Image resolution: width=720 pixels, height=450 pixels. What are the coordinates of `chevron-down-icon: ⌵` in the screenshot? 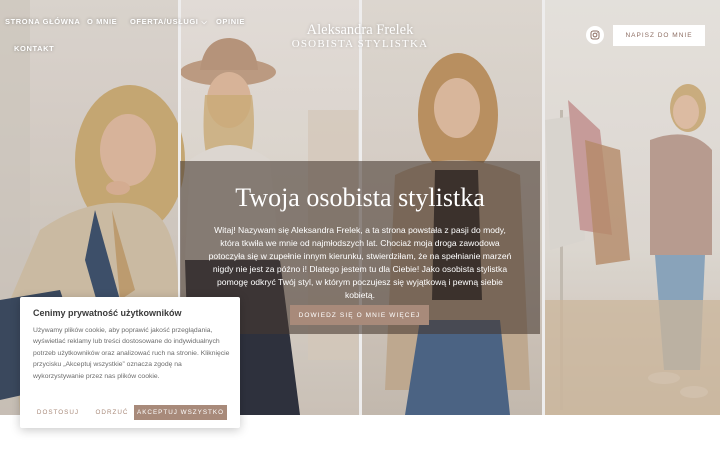 It's located at (204, 22).